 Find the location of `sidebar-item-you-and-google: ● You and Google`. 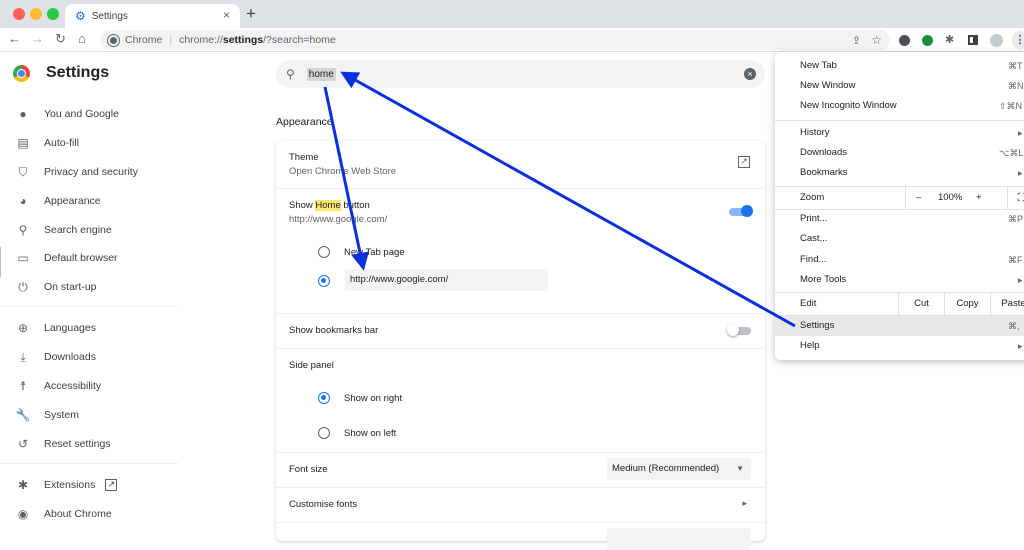

sidebar-item-you-and-google: ● You and Google is located at coordinates (90, 114).